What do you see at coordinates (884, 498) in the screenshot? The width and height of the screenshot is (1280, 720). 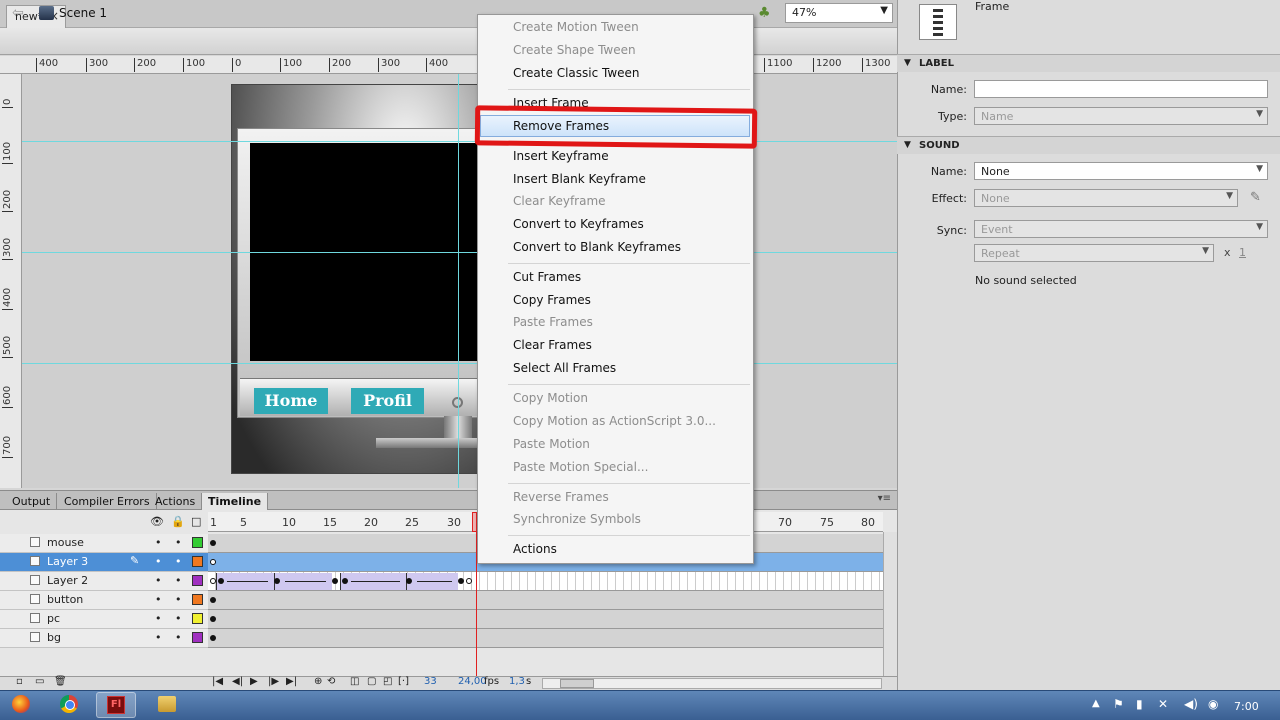 I see `panel-menu-icon: ▾≡` at bounding box center [884, 498].